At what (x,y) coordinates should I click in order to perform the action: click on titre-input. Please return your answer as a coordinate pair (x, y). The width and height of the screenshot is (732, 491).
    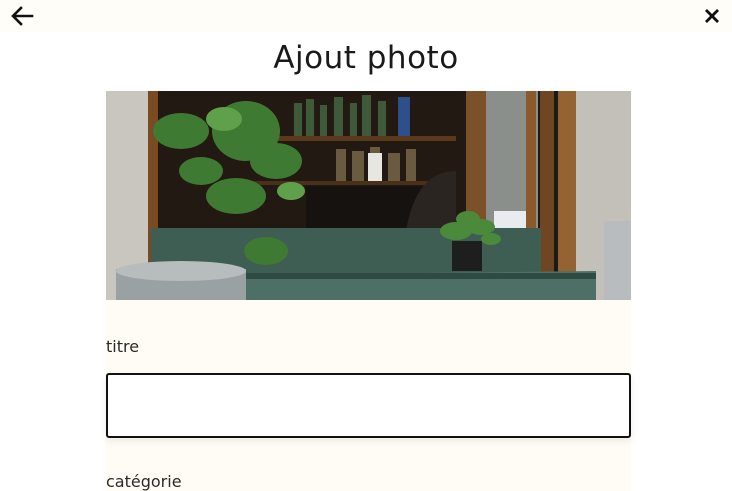
    Looking at the image, I should click on (368, 405).